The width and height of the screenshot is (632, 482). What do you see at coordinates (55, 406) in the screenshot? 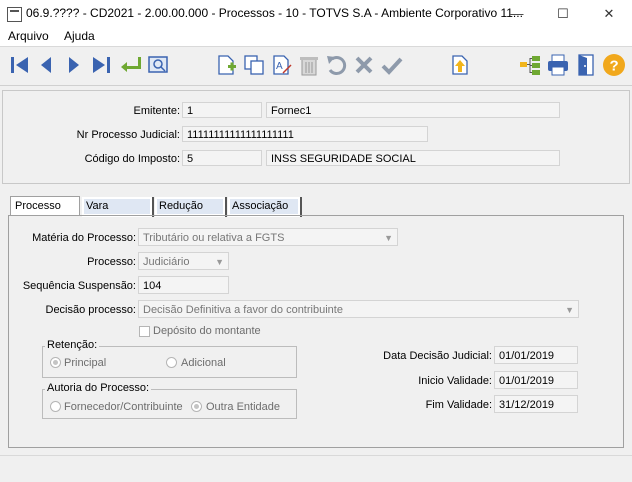
I see `autoria-fornecedor-radio` at bounding box center [55, 406].